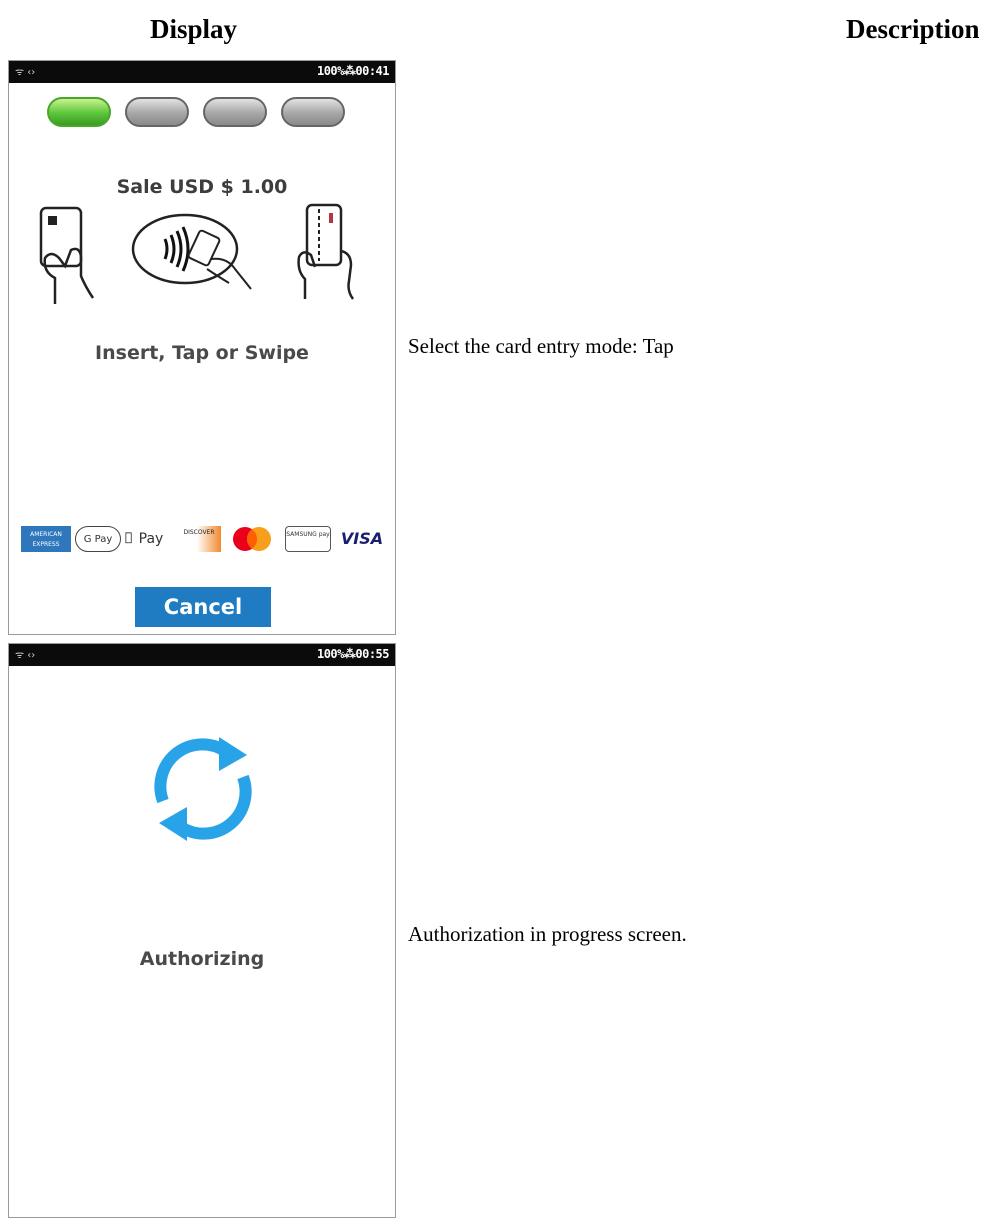  Describe the element at coordinates (46, 539) in the screenshot. I see `amex-logo: AMERICAN EXPRESS` at that location.